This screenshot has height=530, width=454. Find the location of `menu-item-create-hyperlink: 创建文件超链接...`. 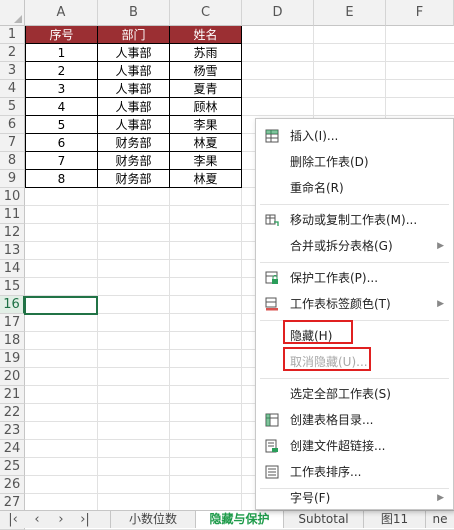

menu-item-create-hyperlink: 创建文件超链接... is located at coordinates (354, 446).